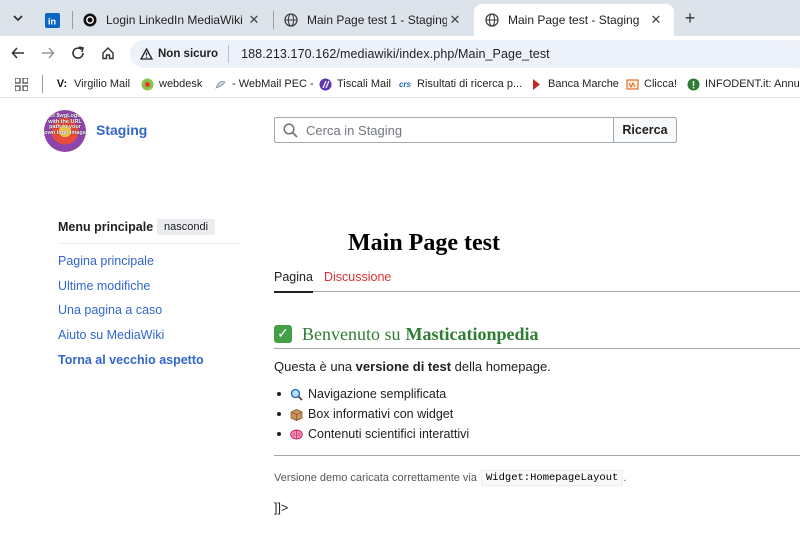  I want to click on arrow-left-icon, so click(17, 53).